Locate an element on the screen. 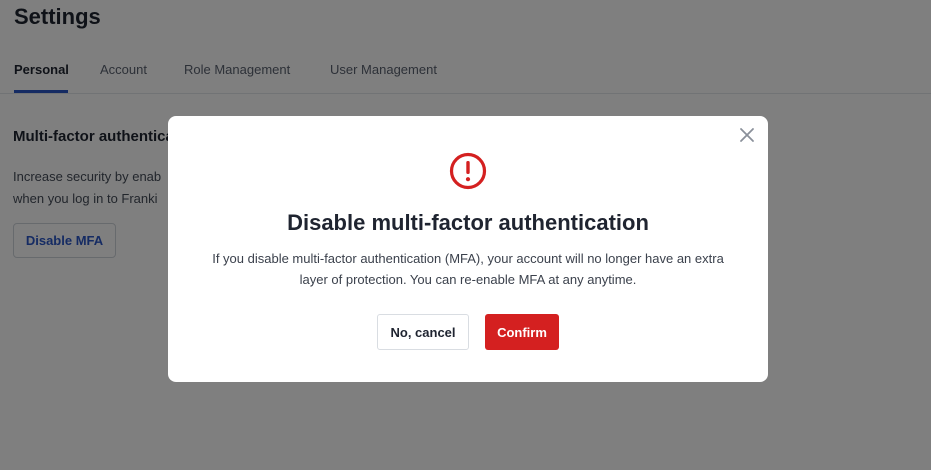 The height and width of the screenshot is (470, 931). dialog-title: Disable multi-factor authentication is located at coordinates (468, 222).